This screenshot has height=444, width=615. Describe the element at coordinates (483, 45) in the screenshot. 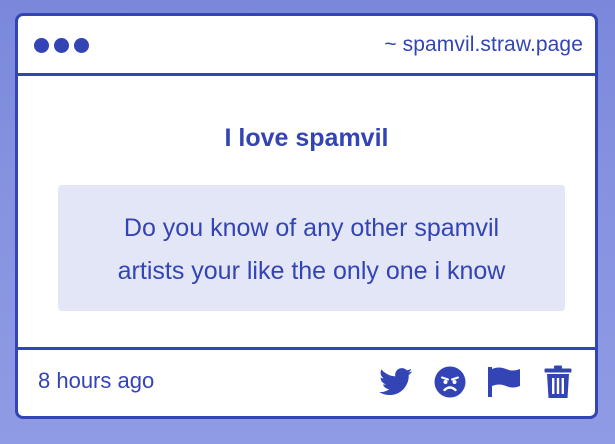

I see `page-url: ~ spamvil.straw.page` at that location.